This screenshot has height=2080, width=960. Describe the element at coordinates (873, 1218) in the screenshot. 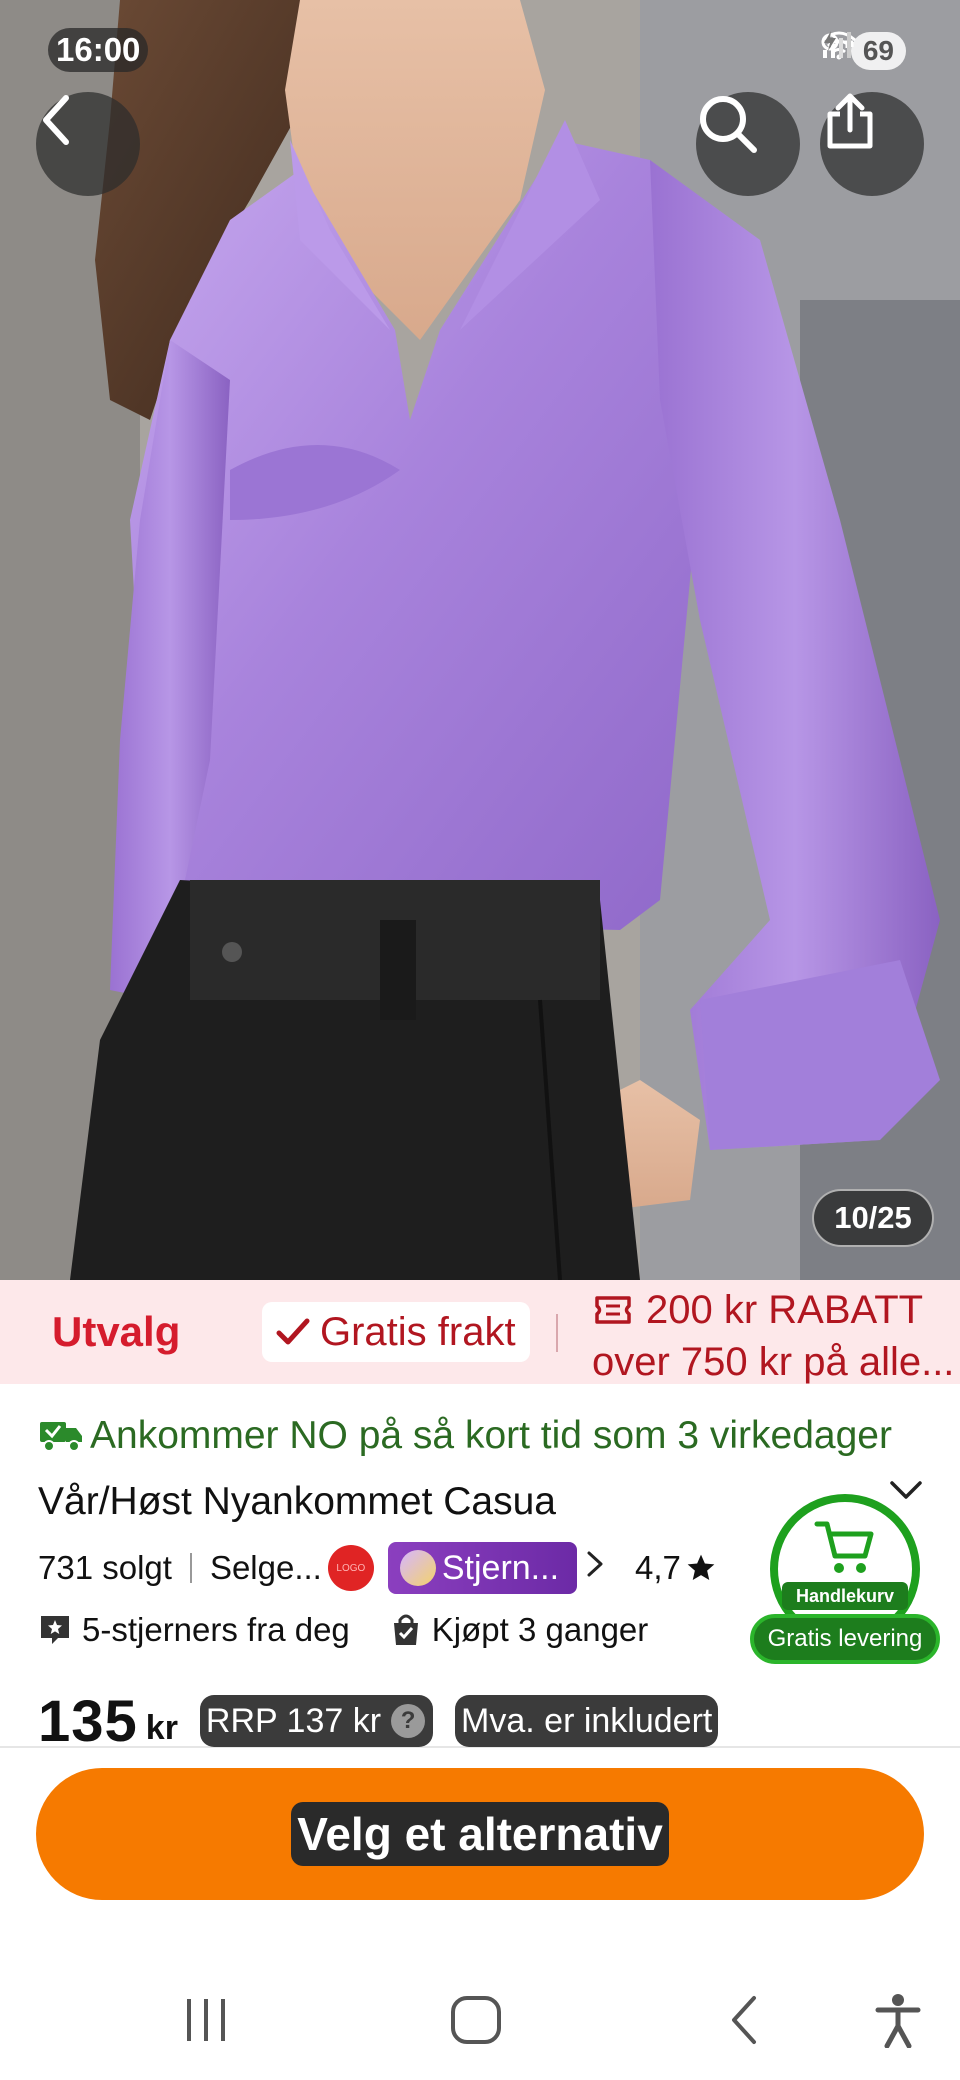

I see `image-counter: 10/25` at that location.